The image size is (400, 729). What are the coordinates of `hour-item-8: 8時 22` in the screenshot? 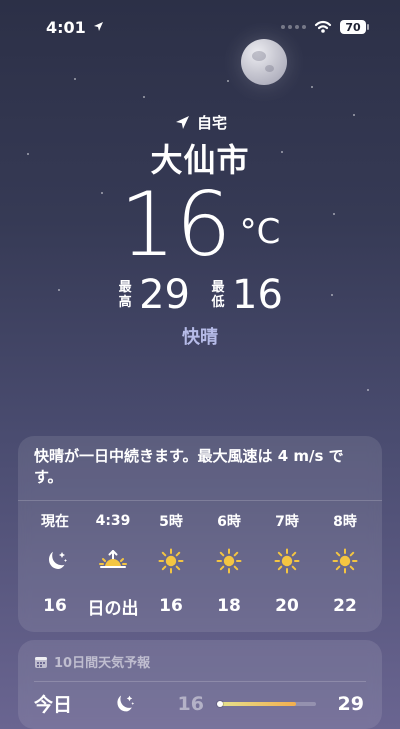 It's located at (345, 568).